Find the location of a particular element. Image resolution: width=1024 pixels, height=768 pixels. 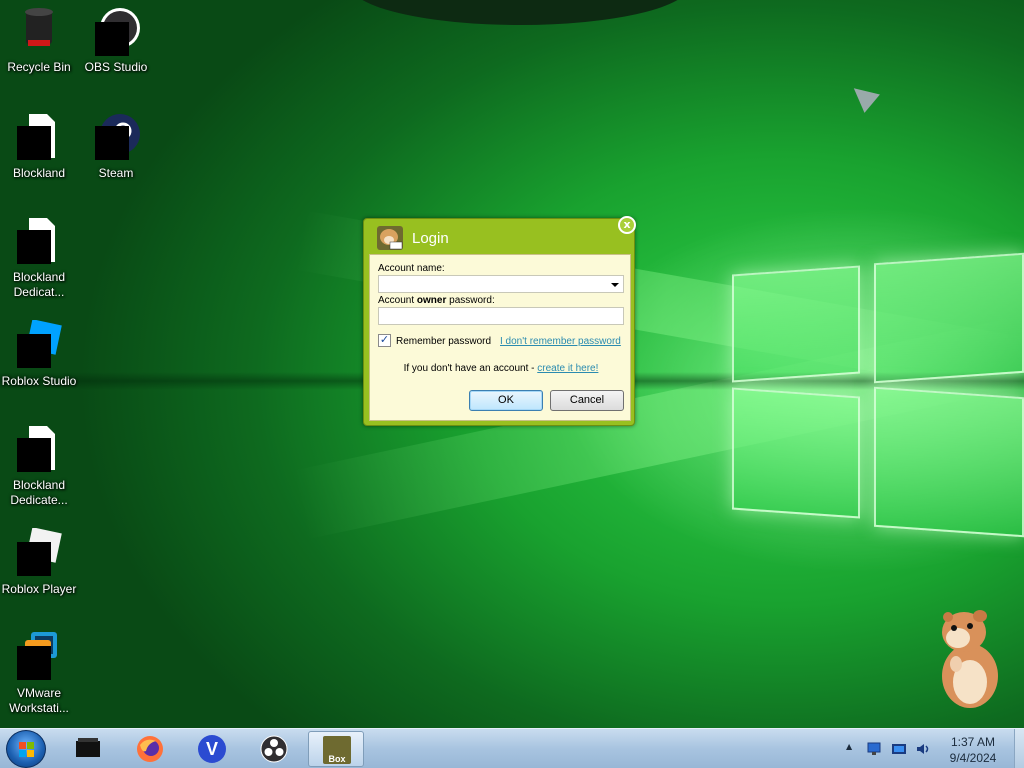

chevron-down-icon is located at coordinates (615, 285).